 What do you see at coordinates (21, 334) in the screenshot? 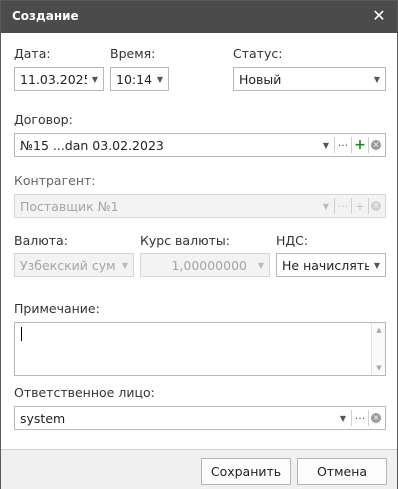
I see `text-cursor` at bounding box center [21, 334].